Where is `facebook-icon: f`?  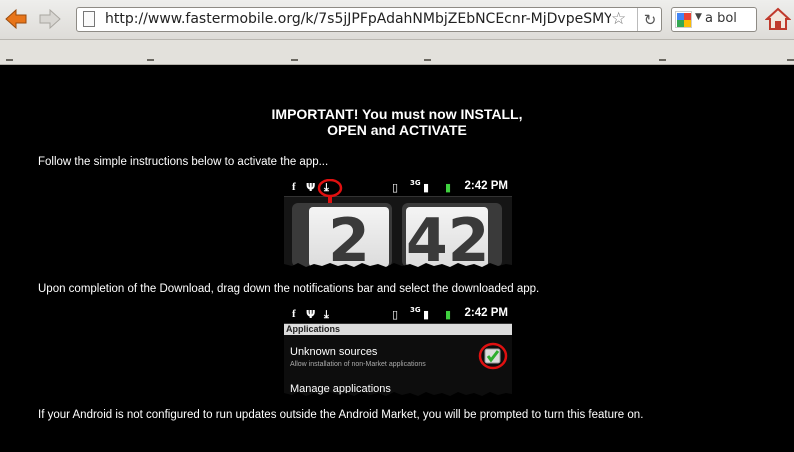 facebook-icon: f is located at coordinates (294, 314).